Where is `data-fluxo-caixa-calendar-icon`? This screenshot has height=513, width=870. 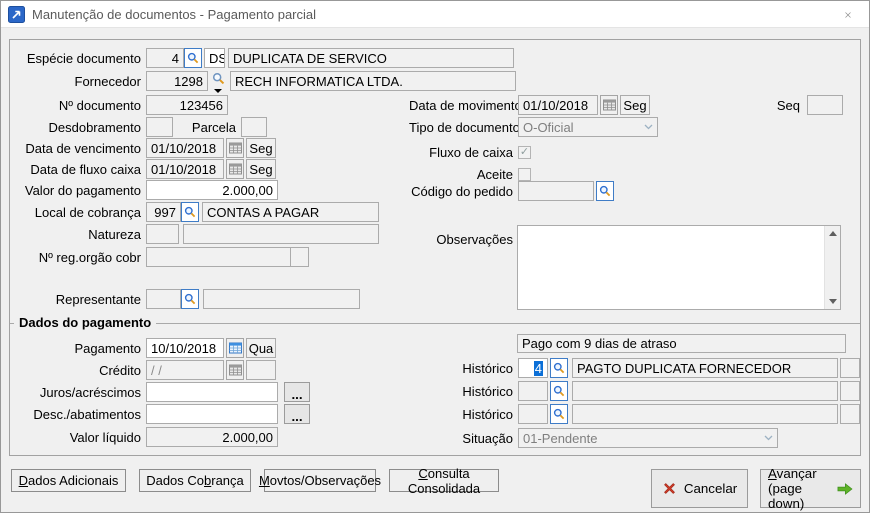 data-fluxo-caixa-calendar-icon is located at coordinates (235, 169).